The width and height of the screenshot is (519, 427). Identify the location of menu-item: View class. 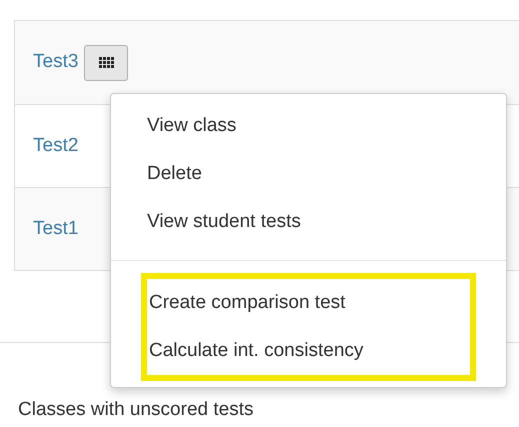
(308, 126).